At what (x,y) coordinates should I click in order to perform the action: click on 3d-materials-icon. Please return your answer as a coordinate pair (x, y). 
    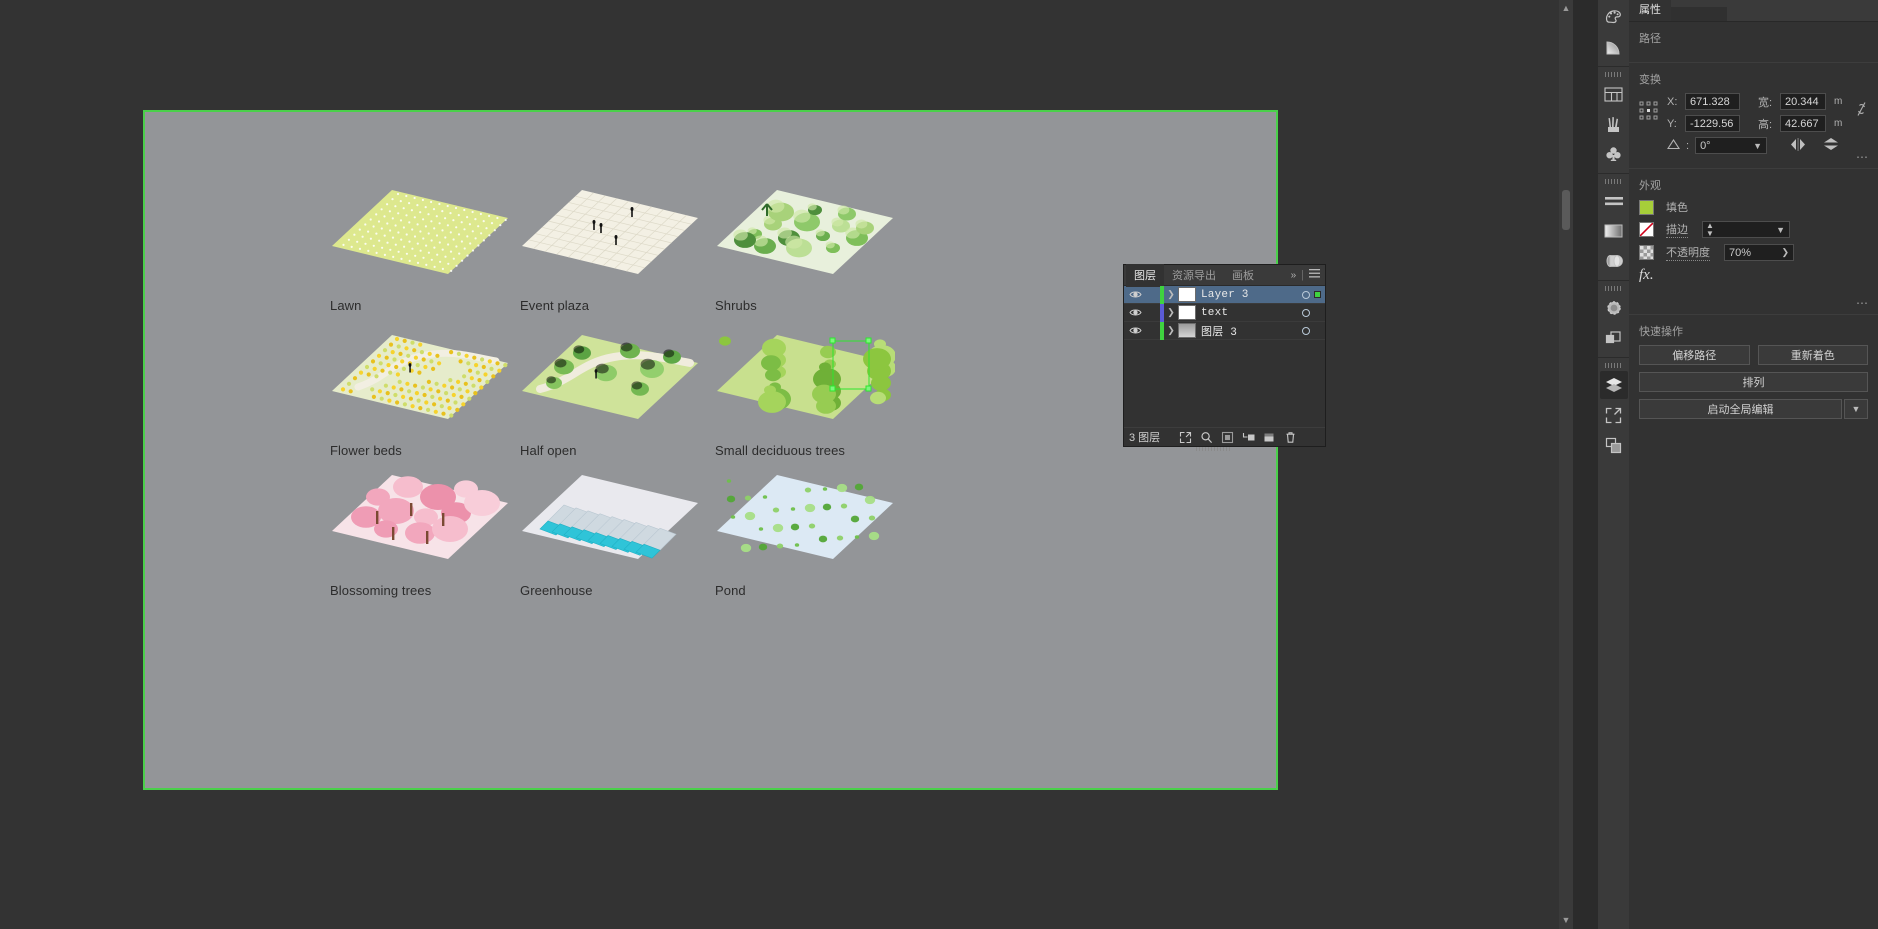
    Looking at the image, I should click on (1614, 261).